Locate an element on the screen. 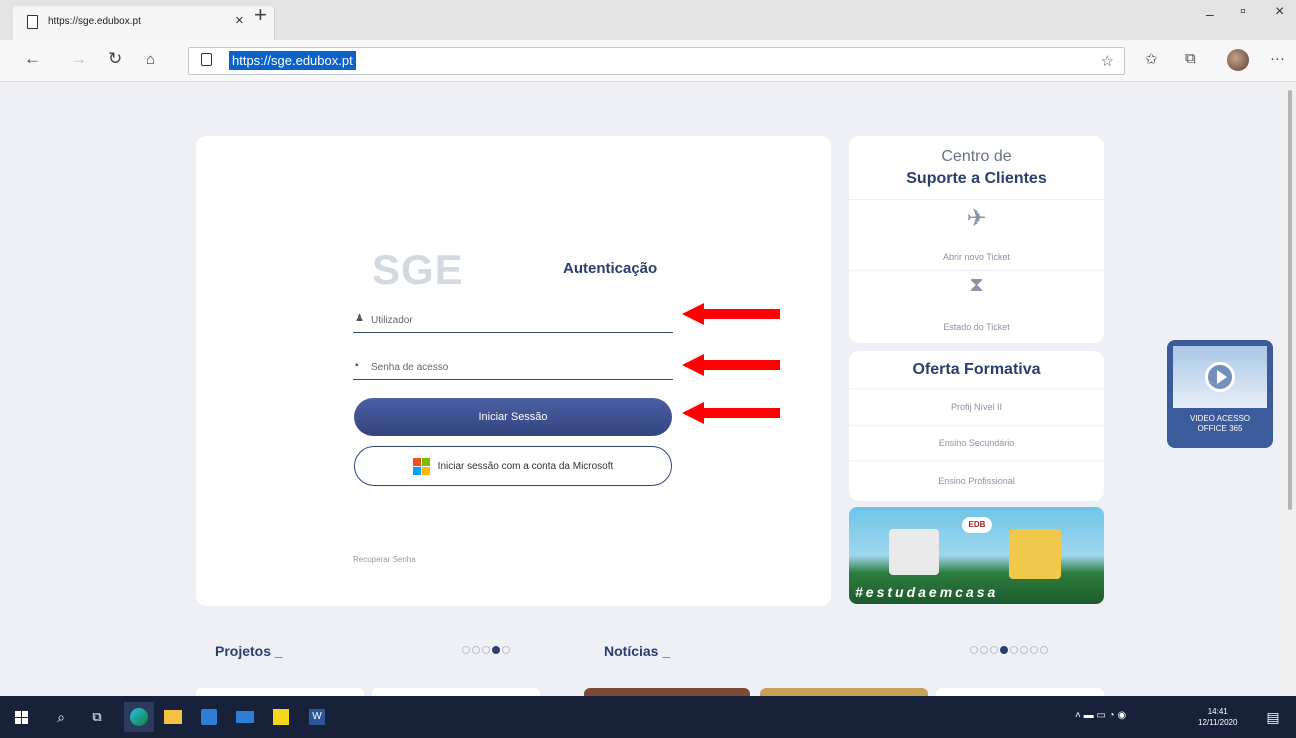 This screenshot has height=738, width=1296. support-title-line1: Centro de is located at coordinates (976, 156).